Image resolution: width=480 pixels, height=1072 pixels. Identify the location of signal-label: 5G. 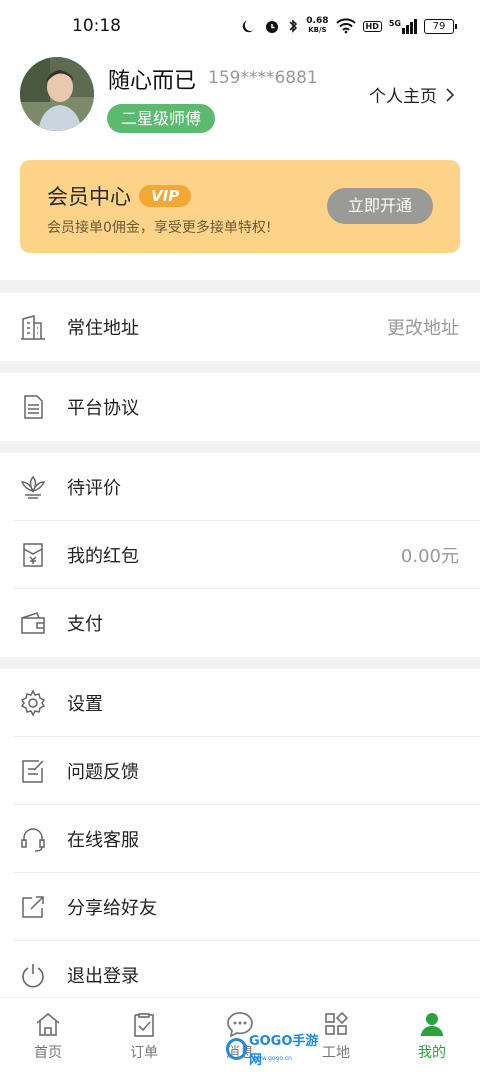
(394, 23).